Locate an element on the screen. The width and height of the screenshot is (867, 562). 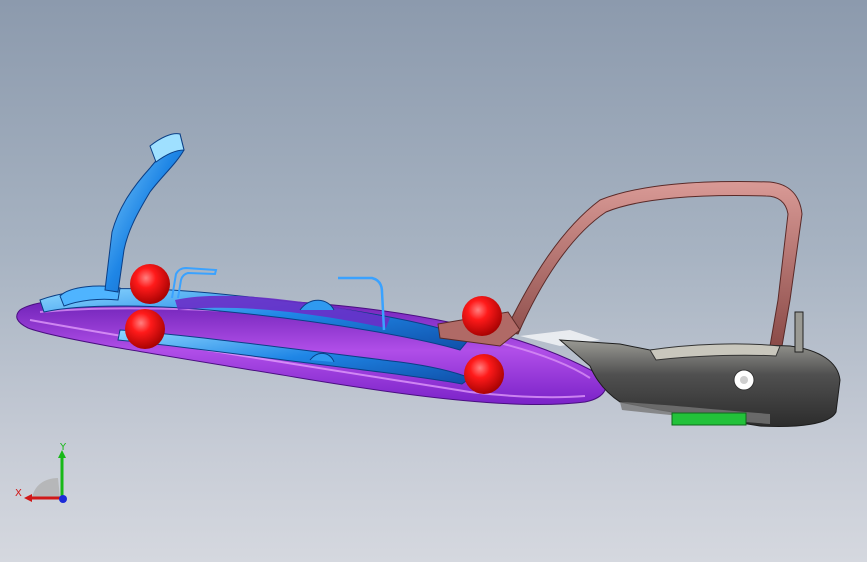
y-axis-label: Y is located at coordinates (63, 447).